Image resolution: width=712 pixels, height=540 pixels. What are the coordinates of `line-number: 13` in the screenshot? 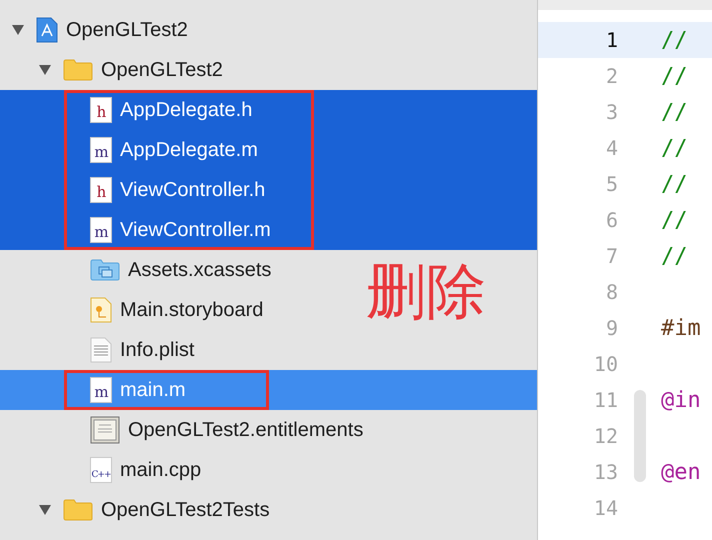 It's located at (605, 472).